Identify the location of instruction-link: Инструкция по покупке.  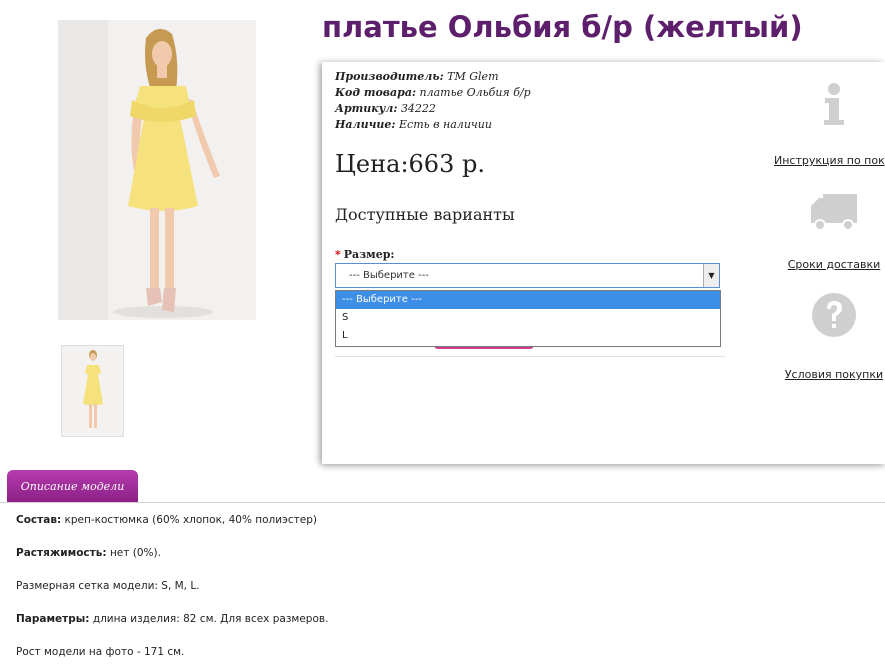
(829, 160).